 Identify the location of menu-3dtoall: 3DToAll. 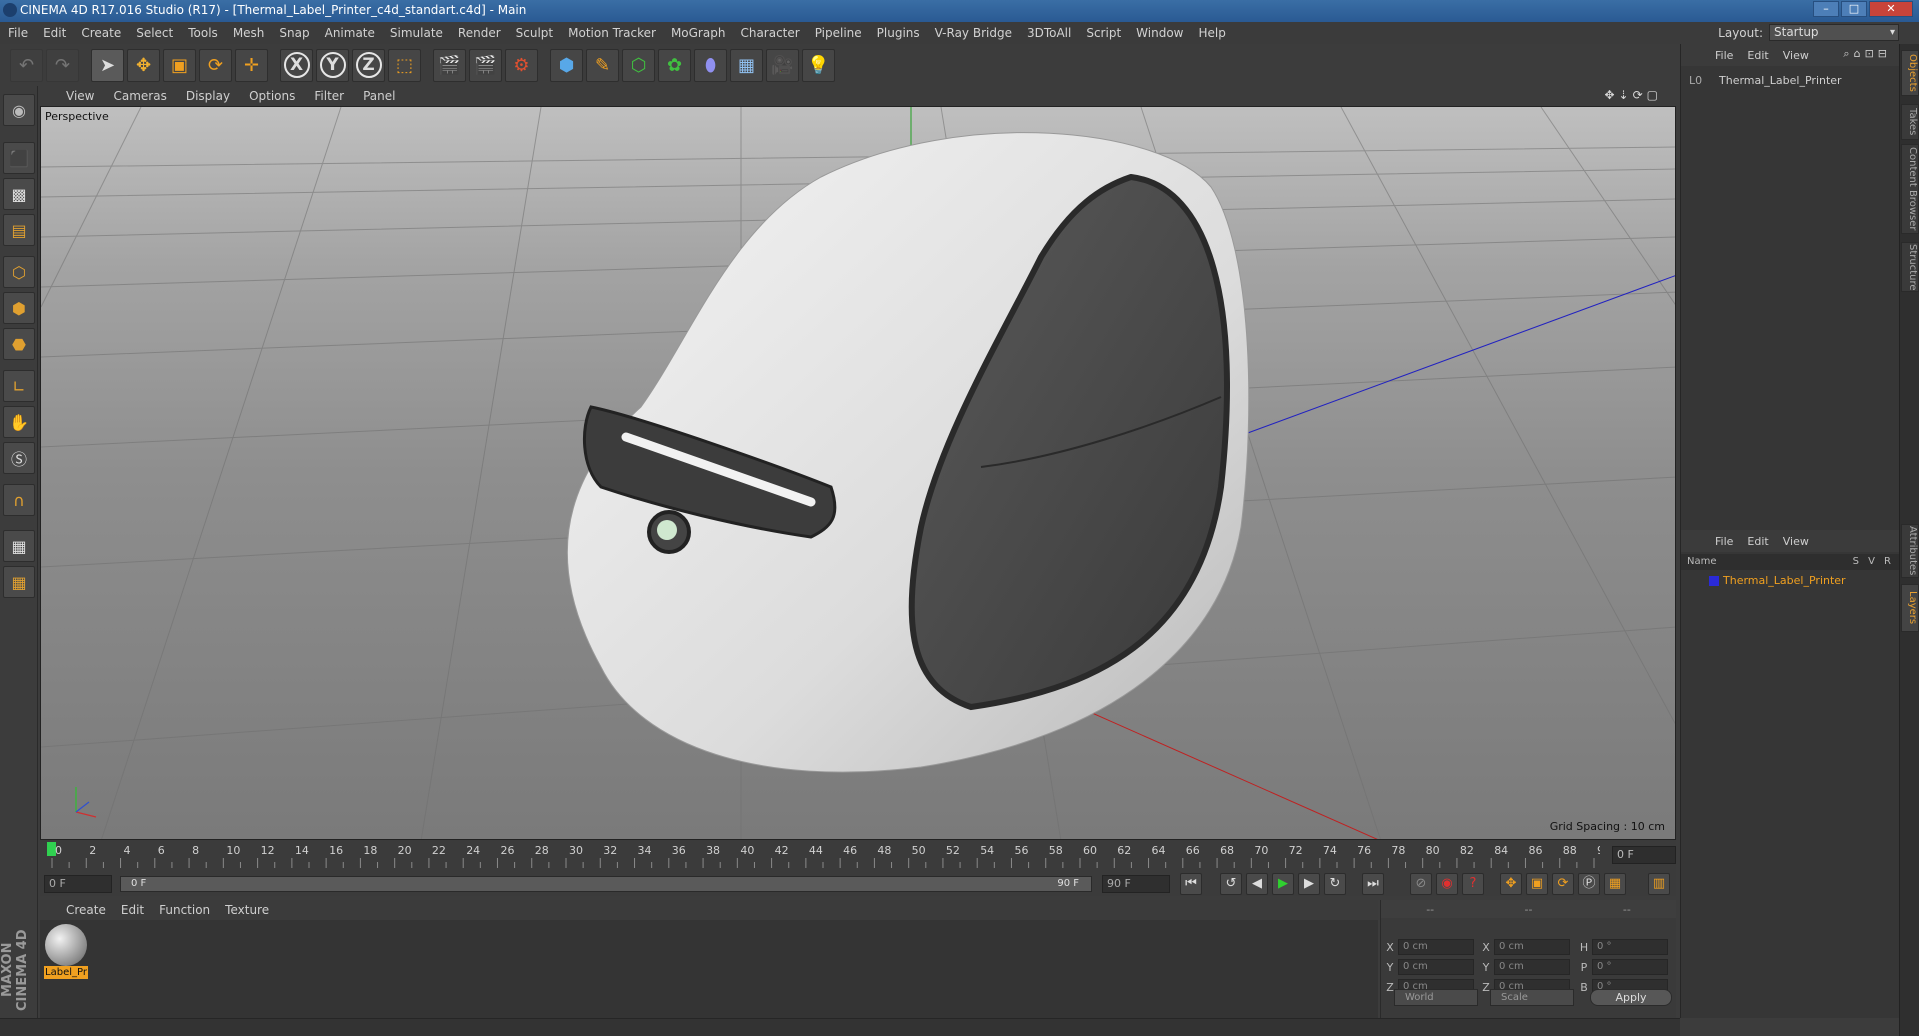
(1049, 33).